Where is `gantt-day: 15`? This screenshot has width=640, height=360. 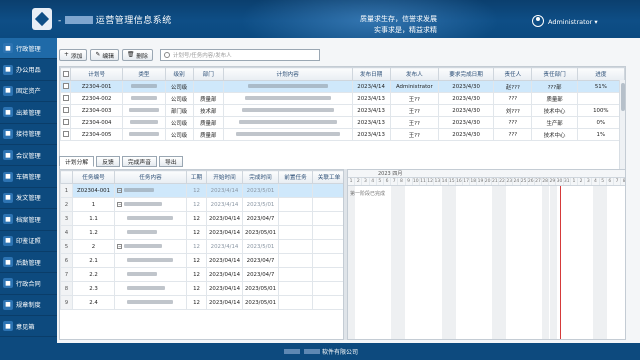 gantt-day: 15 is located at coordinates (452, 181).